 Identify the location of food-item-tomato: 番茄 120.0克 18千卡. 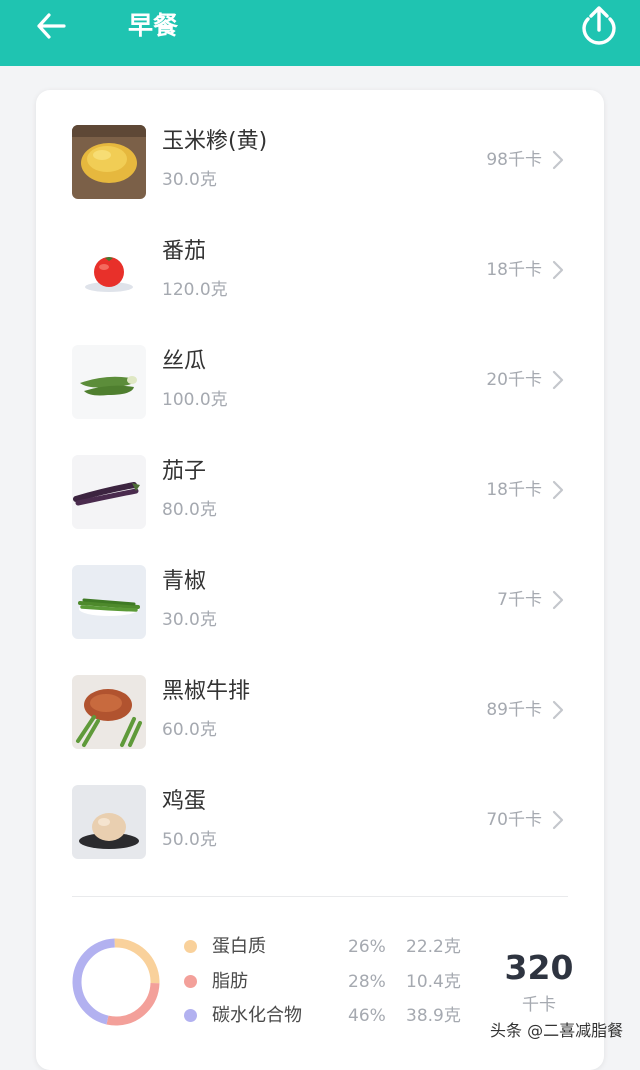
(320, 283).